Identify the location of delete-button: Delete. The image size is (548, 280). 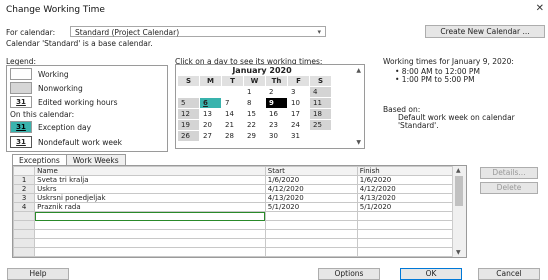
(509, 188).